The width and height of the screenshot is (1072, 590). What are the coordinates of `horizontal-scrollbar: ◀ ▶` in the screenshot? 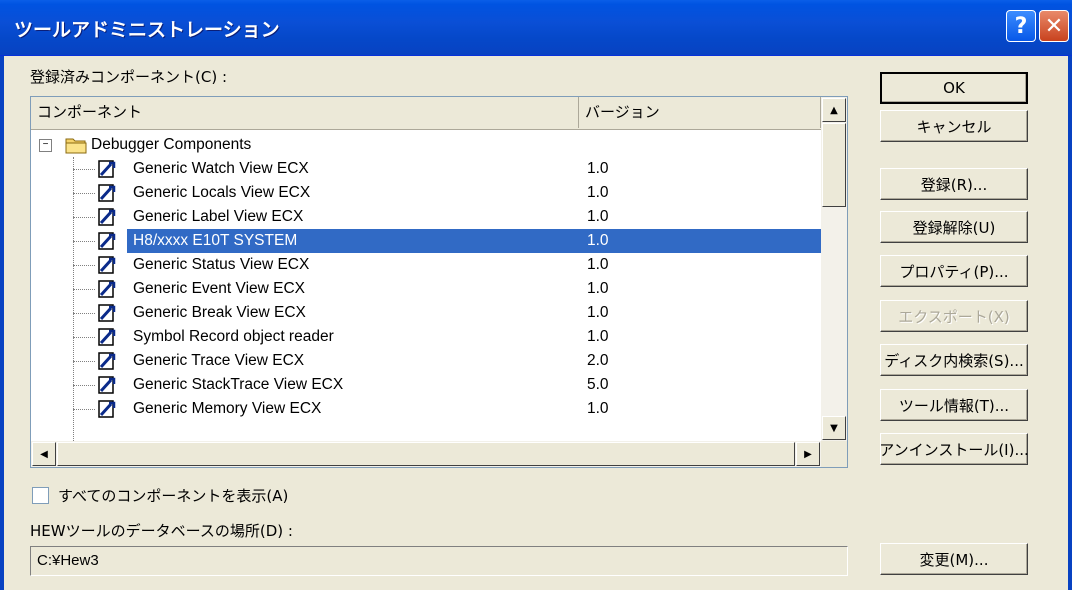 It's located at (426, 454).